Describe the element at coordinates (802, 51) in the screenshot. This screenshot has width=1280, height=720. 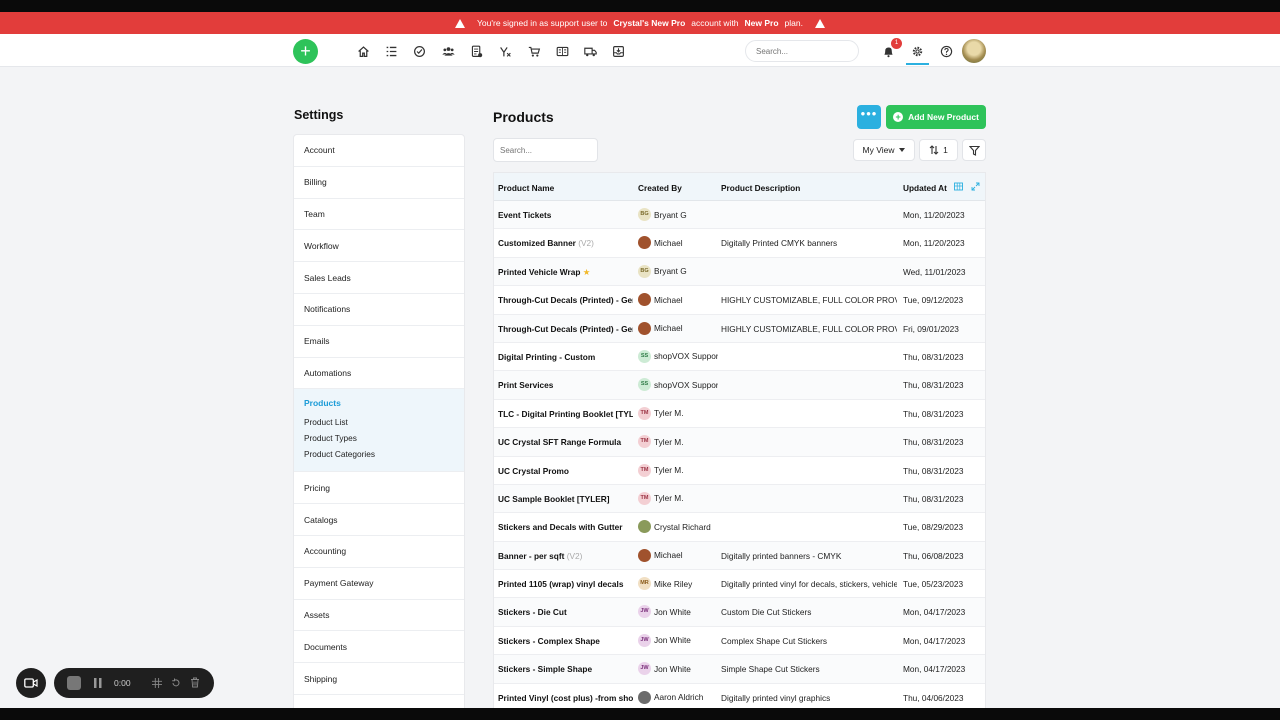
I see `global-search-input` at that location.